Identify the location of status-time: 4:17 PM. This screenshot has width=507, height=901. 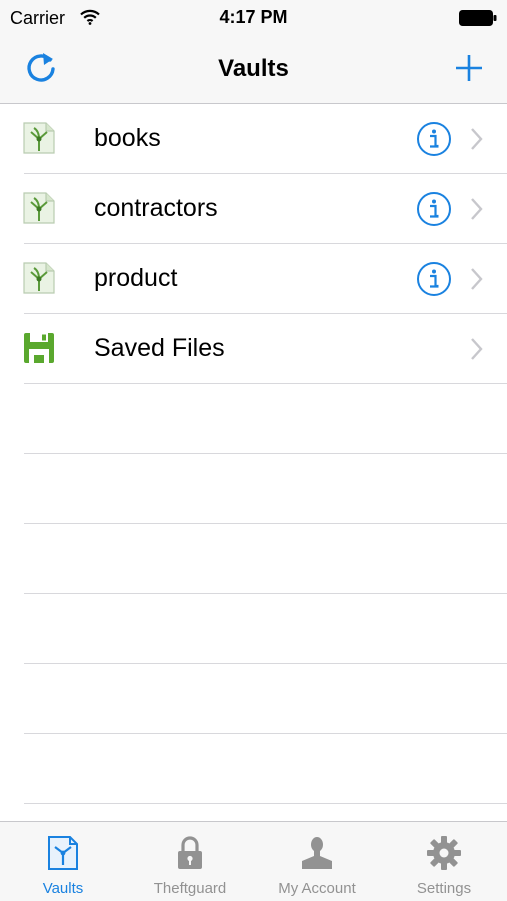
(253, 17).